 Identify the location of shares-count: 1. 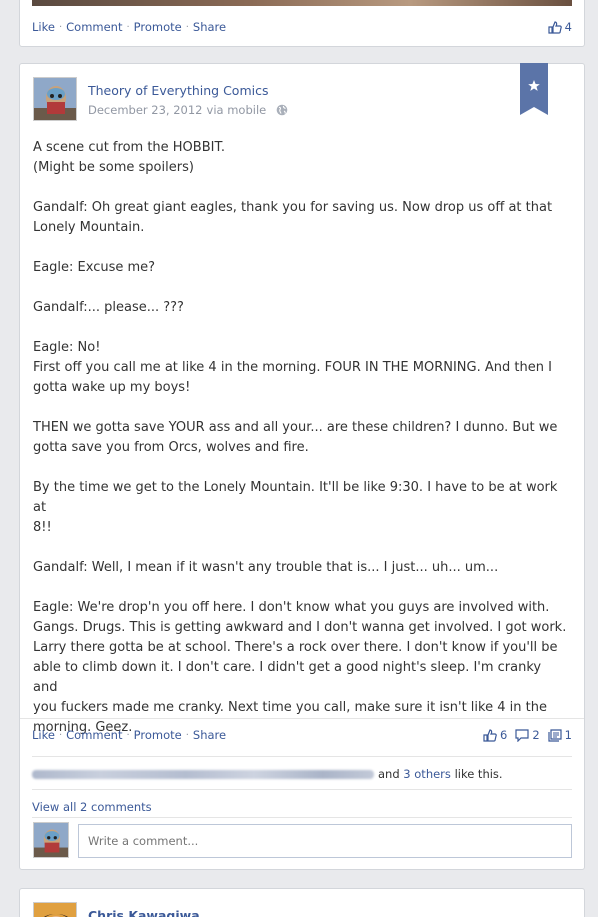
(560, 735).